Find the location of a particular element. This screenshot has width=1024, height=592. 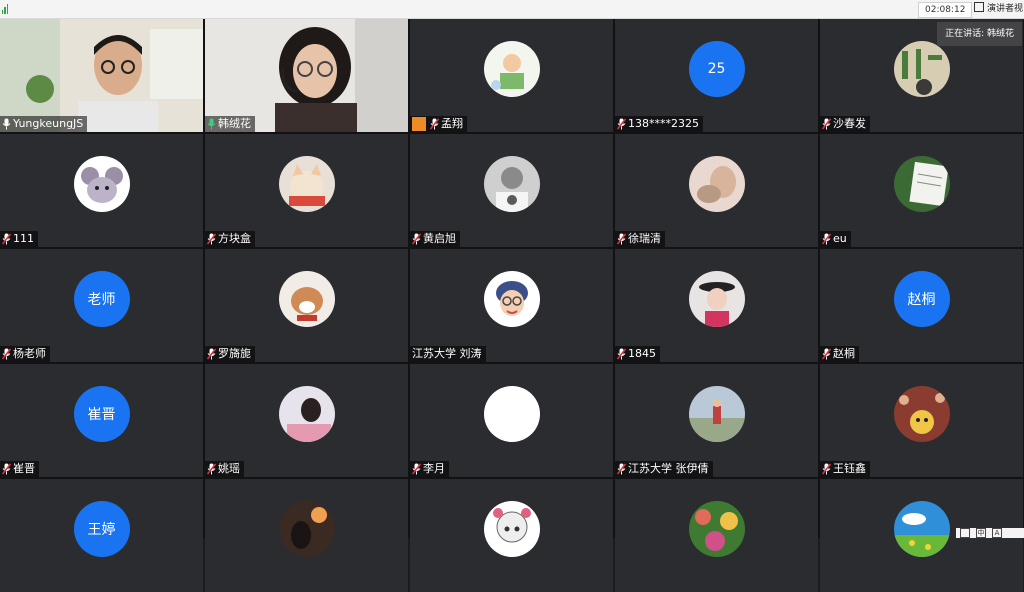

participant-tile: eu is located at coordinates (921, 190).